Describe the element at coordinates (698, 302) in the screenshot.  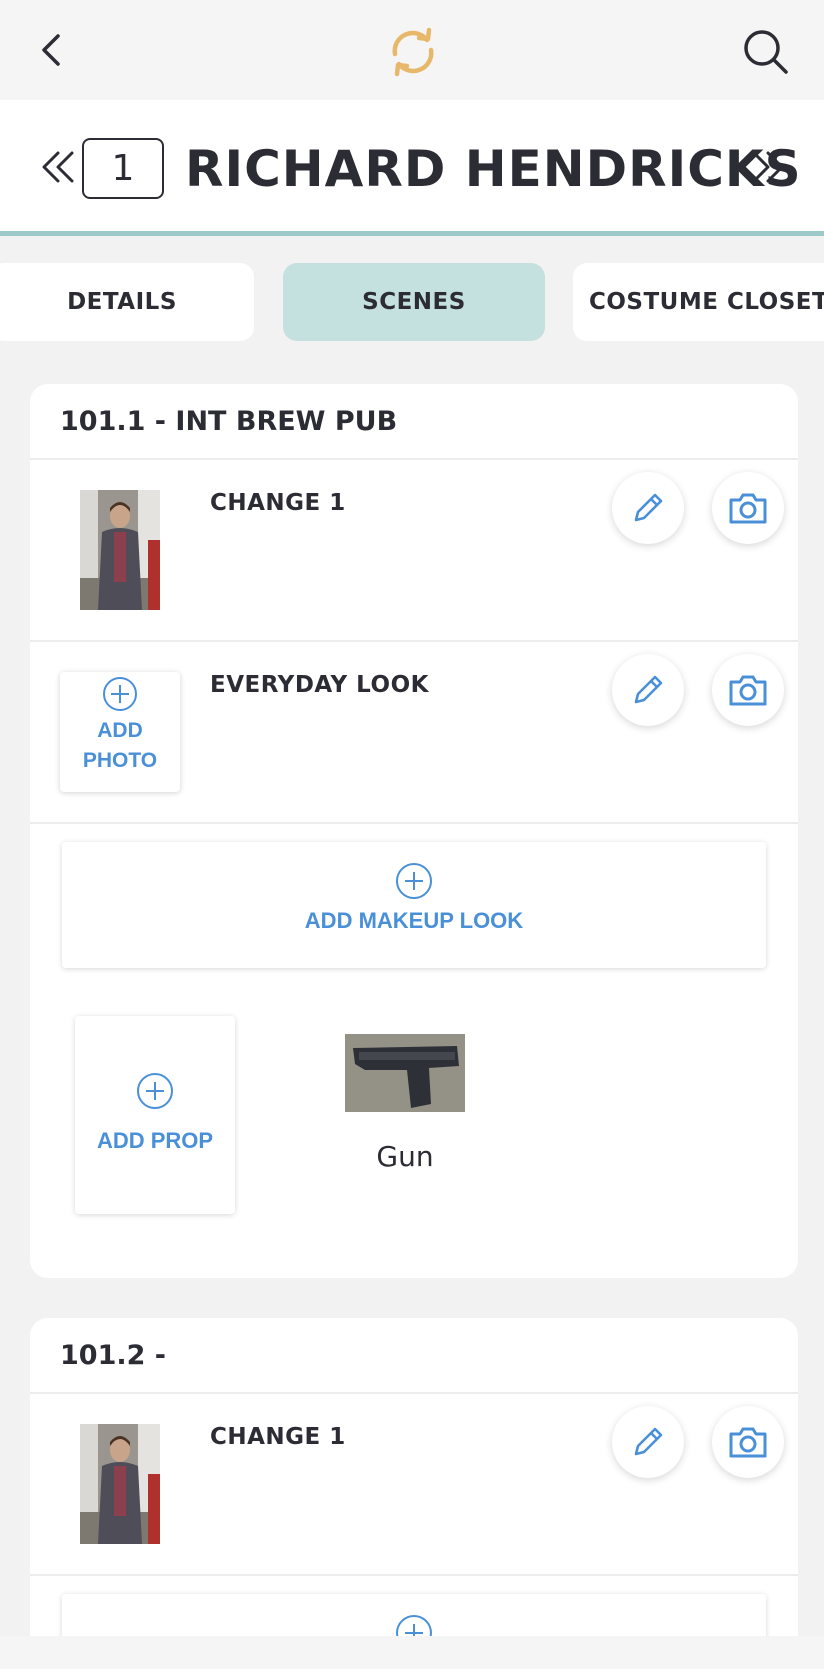
I see `tab-costume-closet: COSTUME CLOSET` at that location.